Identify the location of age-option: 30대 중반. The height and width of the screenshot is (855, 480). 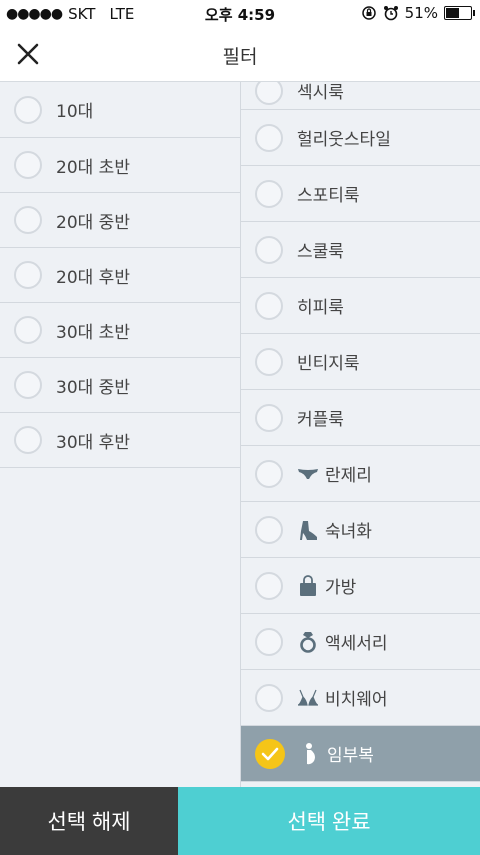
(120, 385).